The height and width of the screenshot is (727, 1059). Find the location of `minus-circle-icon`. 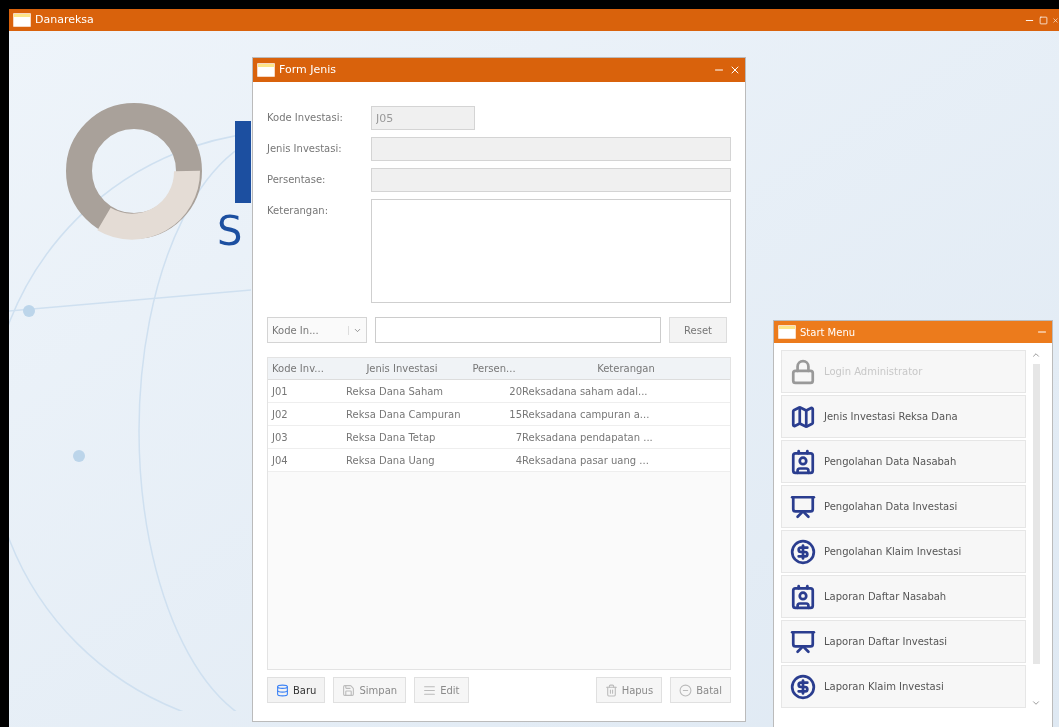

minus-circle-icon is located at coordinates (686, 690).